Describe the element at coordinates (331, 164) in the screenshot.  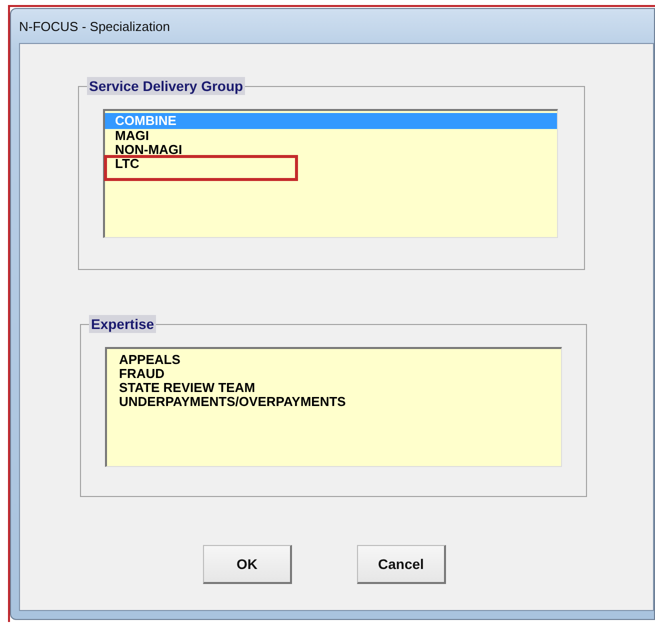
I see `list-item: LTC` at that location.